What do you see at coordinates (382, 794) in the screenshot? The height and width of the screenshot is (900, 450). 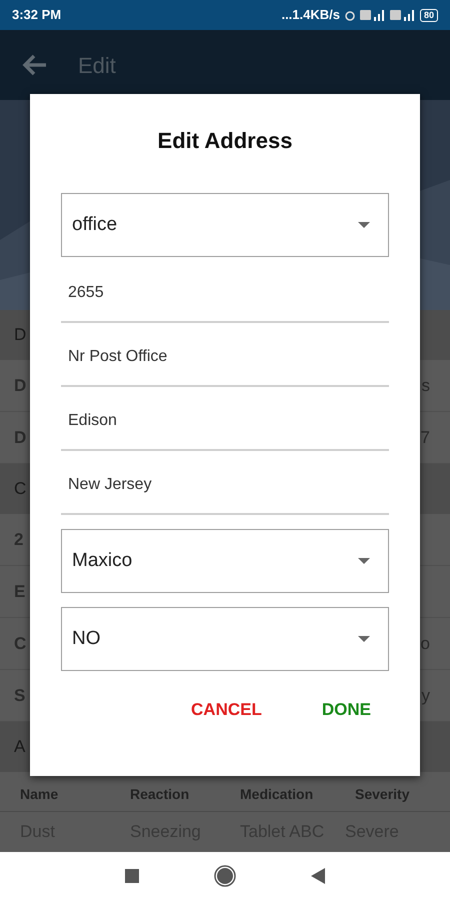 I see `column-header: Severity` at bounding box center [382, 794].